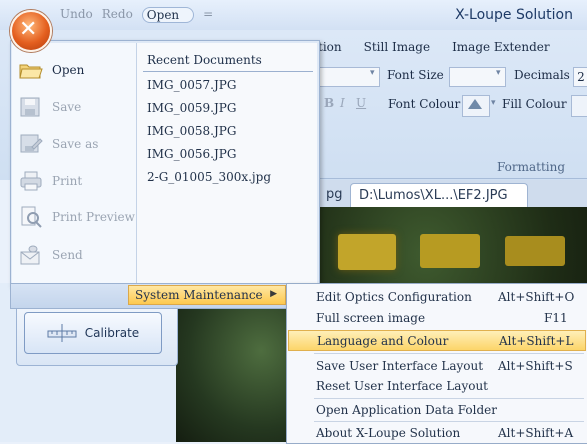 This screenshot has width=587, height=444. What do you see at coordinates (68, 70) in the screenshot?
I see `open-menu-label: Open` at bounding box center [68, 70].